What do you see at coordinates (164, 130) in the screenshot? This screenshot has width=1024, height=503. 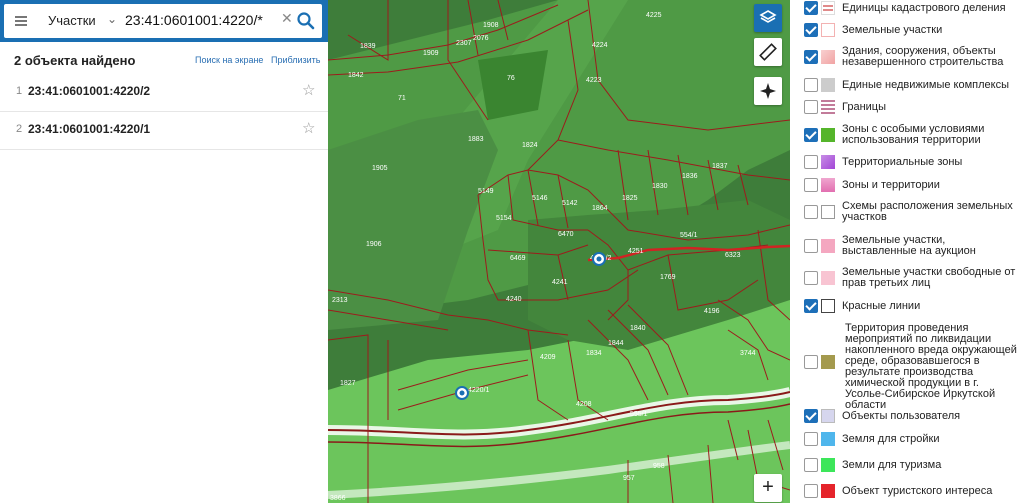 I see `result-row: 2 23:41:0601001:4220/1 ☆` at bounding box center [164, 130].